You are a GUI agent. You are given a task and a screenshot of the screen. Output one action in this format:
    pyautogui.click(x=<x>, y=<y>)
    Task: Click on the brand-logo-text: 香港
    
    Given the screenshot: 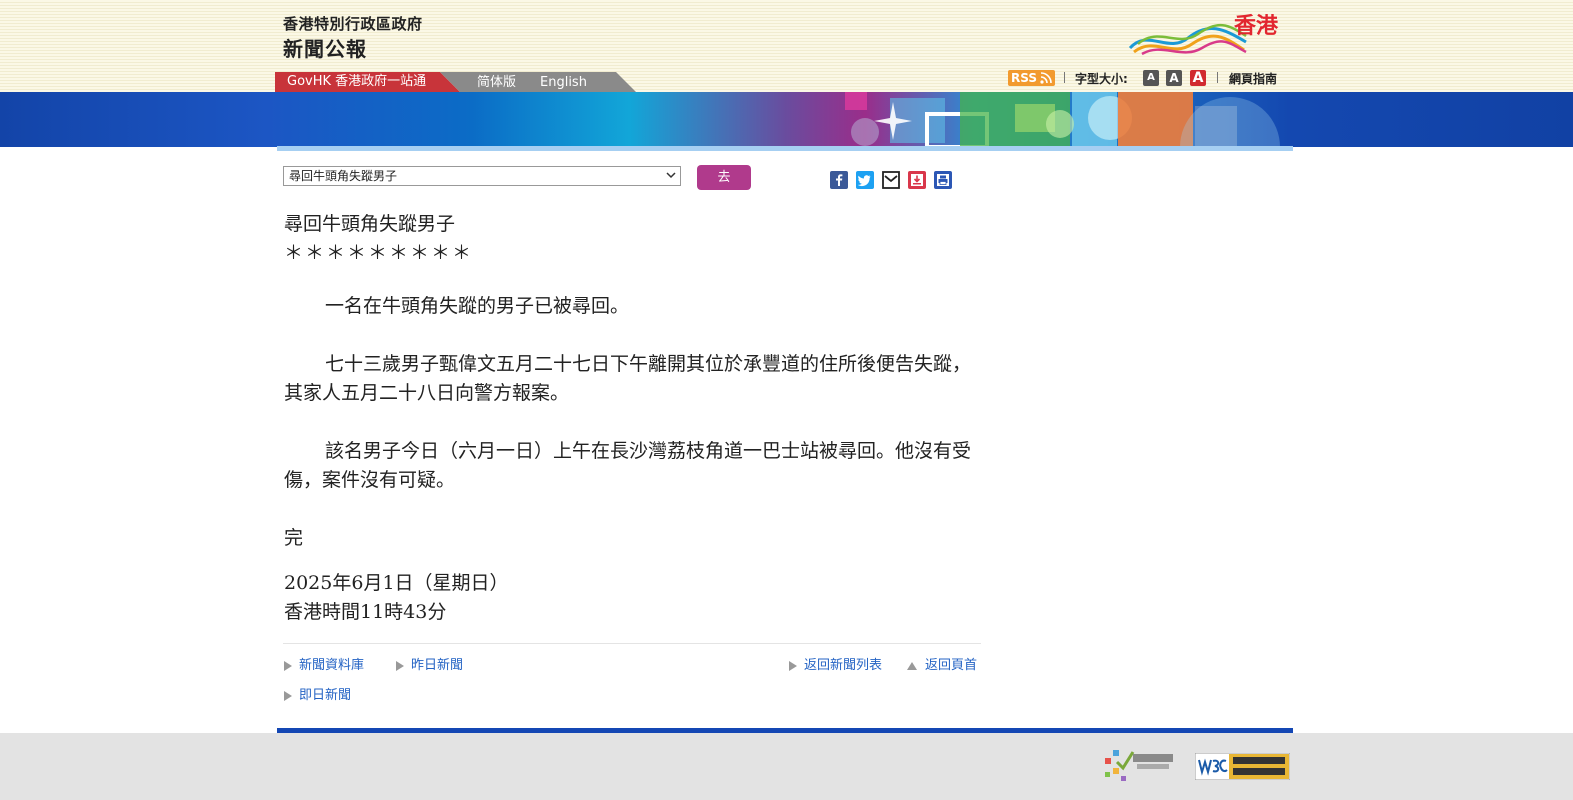 What is the action you would take?
    pyautogui.click(x=1255, y=26)
    